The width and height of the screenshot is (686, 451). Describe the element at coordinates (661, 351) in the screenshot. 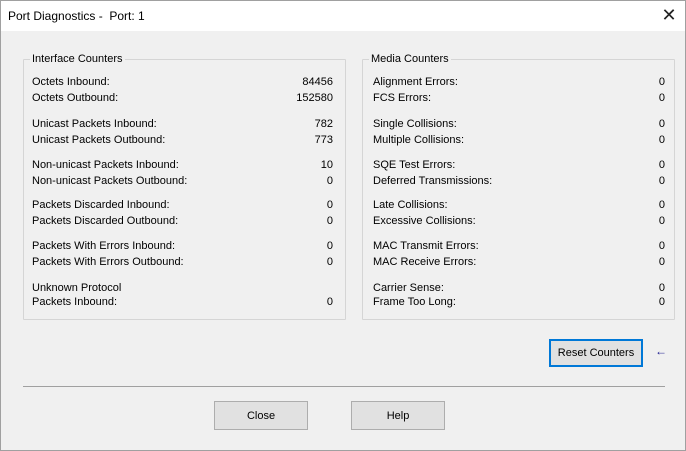

I see `pointer-arrow-icon: ←` at that location.